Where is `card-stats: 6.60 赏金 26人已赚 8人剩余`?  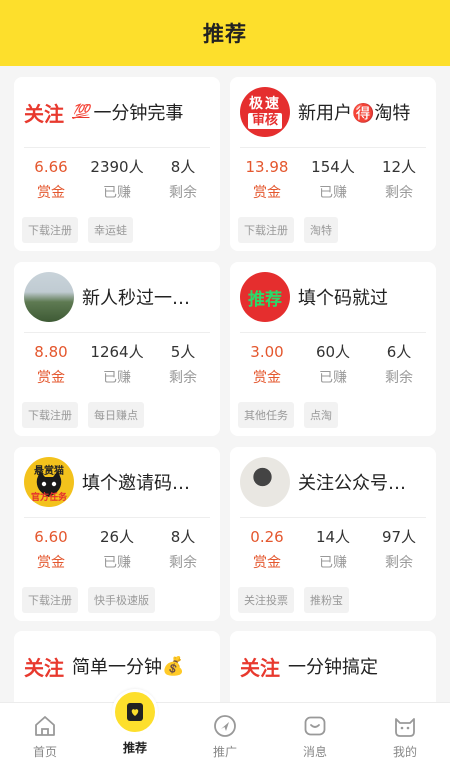
card-stats: 6.60 赏金 26人已赚 8人剩余 is located at coordinates (117, 549).